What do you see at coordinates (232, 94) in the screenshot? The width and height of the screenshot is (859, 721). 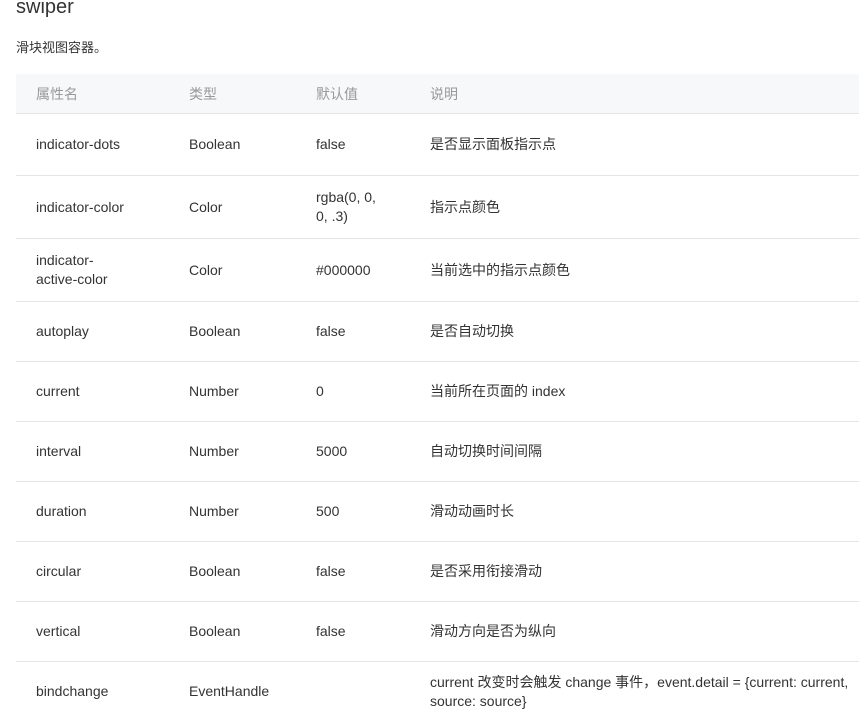 I see `header-type: 类型` at bounding box center [232, 94].